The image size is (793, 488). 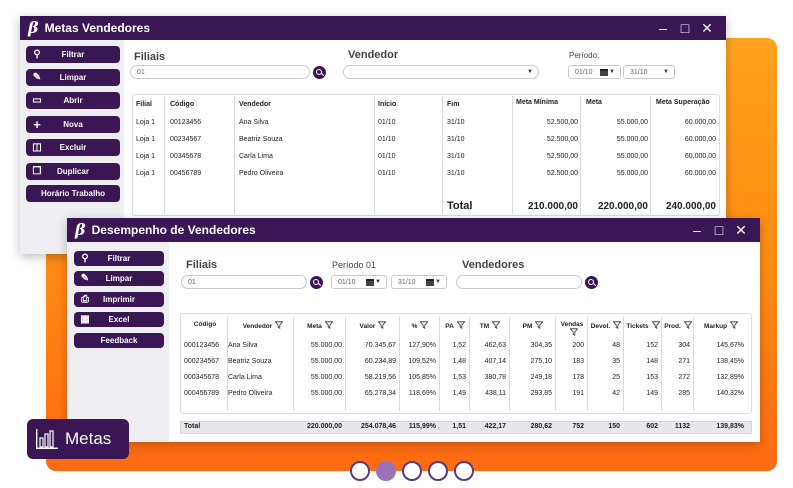 I want to click on vendedores-input, so click(x=519, y=282).